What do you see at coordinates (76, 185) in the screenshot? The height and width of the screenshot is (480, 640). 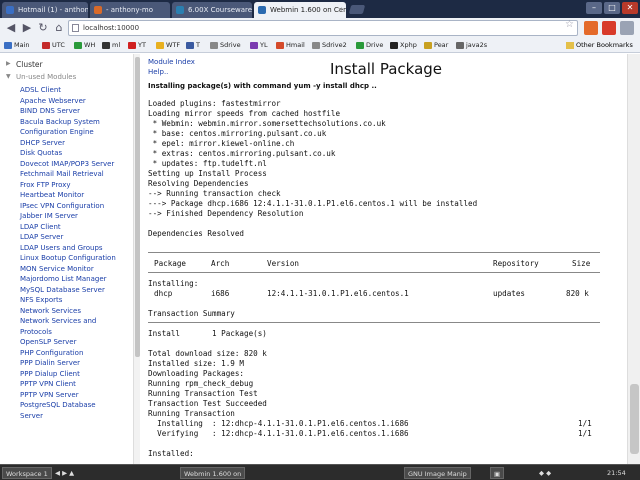 I see `sidebar-module-link: Frox FTP Proxy` at bounding box center [76, 185].